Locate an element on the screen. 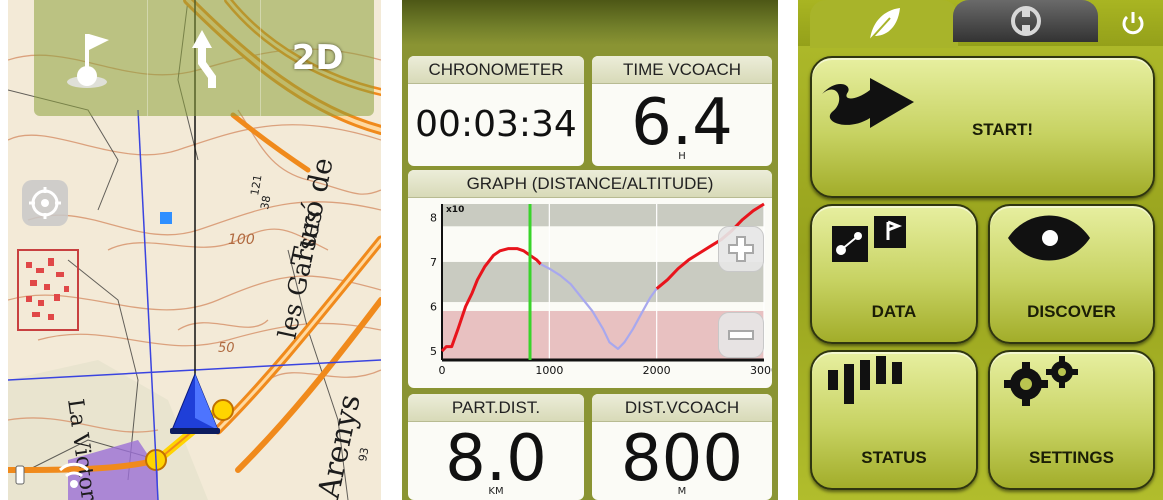 The width and height of the screenshot is (1163, 500). plus-icon is located at coordinates (741, 249).